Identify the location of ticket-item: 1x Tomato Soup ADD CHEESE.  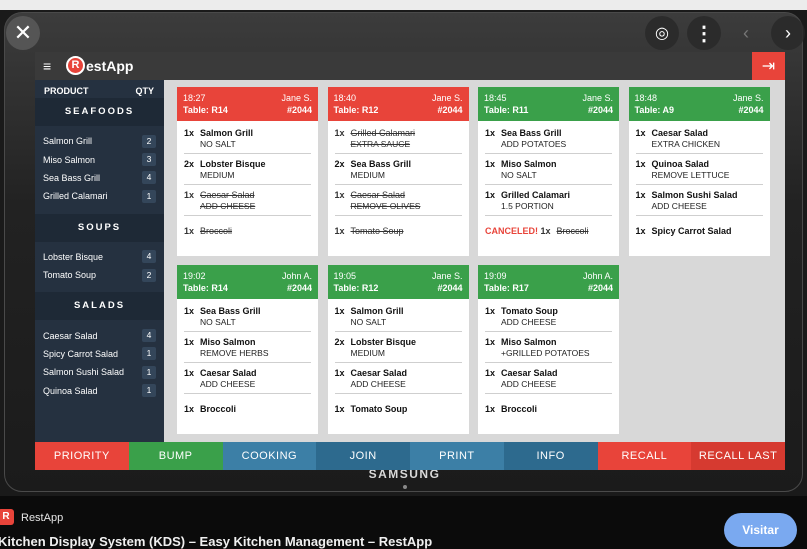
(548, 316).